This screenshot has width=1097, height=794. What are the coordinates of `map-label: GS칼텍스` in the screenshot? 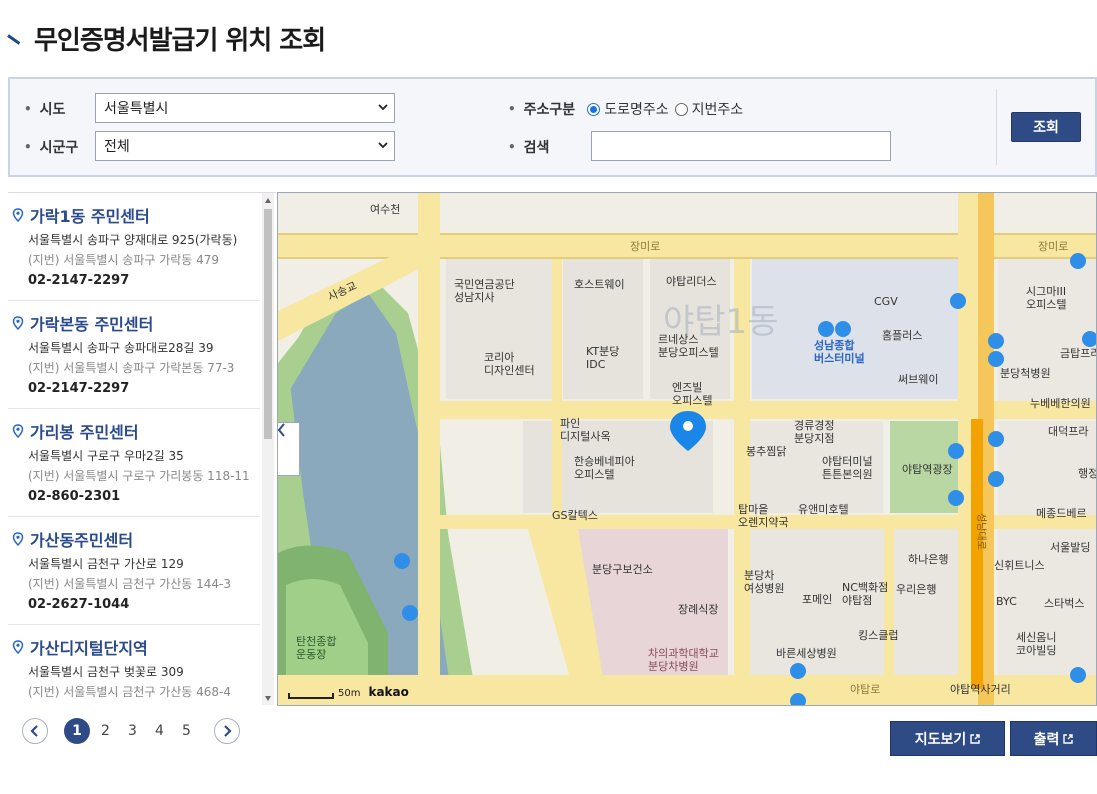 It's located at (575, 515).